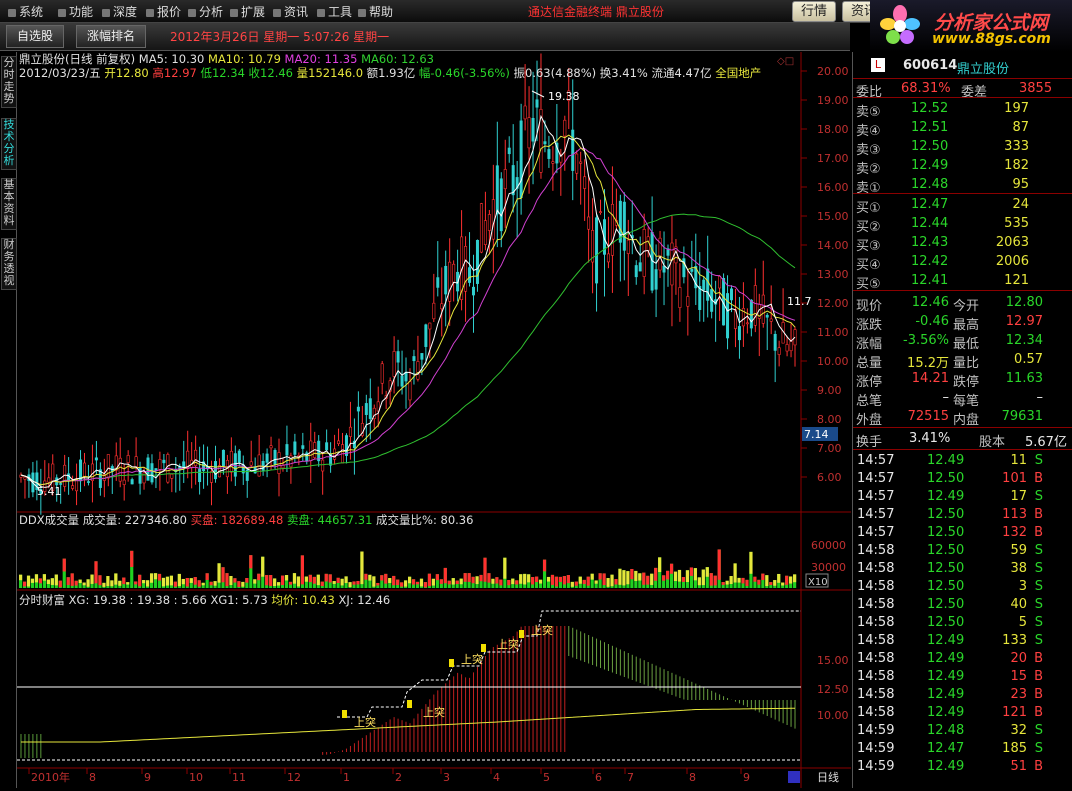  I want to click on tab-quote: 行情, so click(814, 11).